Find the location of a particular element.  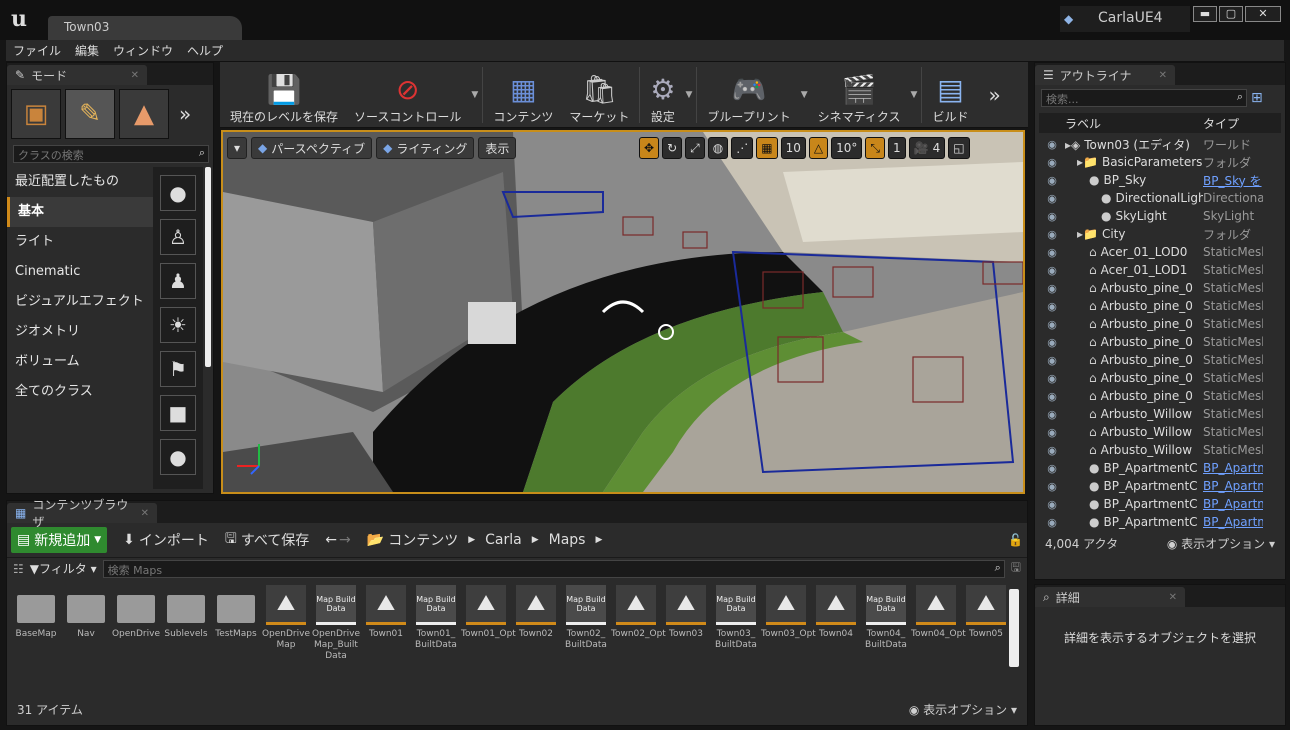

asset-tile: Map Build Data Town03_ BuiltData is located at coordinates (736, 623).